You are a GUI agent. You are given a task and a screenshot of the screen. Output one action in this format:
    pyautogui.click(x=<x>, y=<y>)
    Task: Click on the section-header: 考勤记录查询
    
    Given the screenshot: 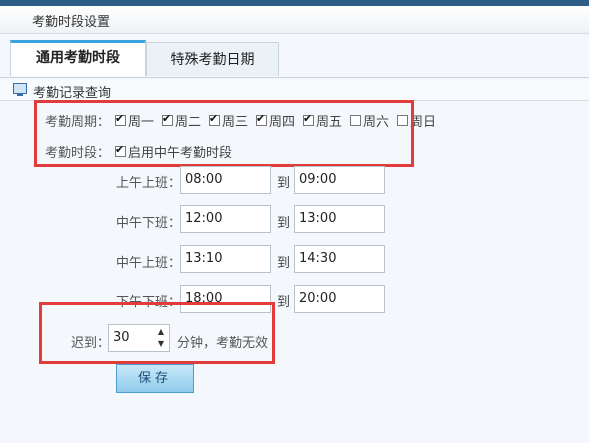 What is the action you would take?
    pyautogui.click(x=294, y=90)
    